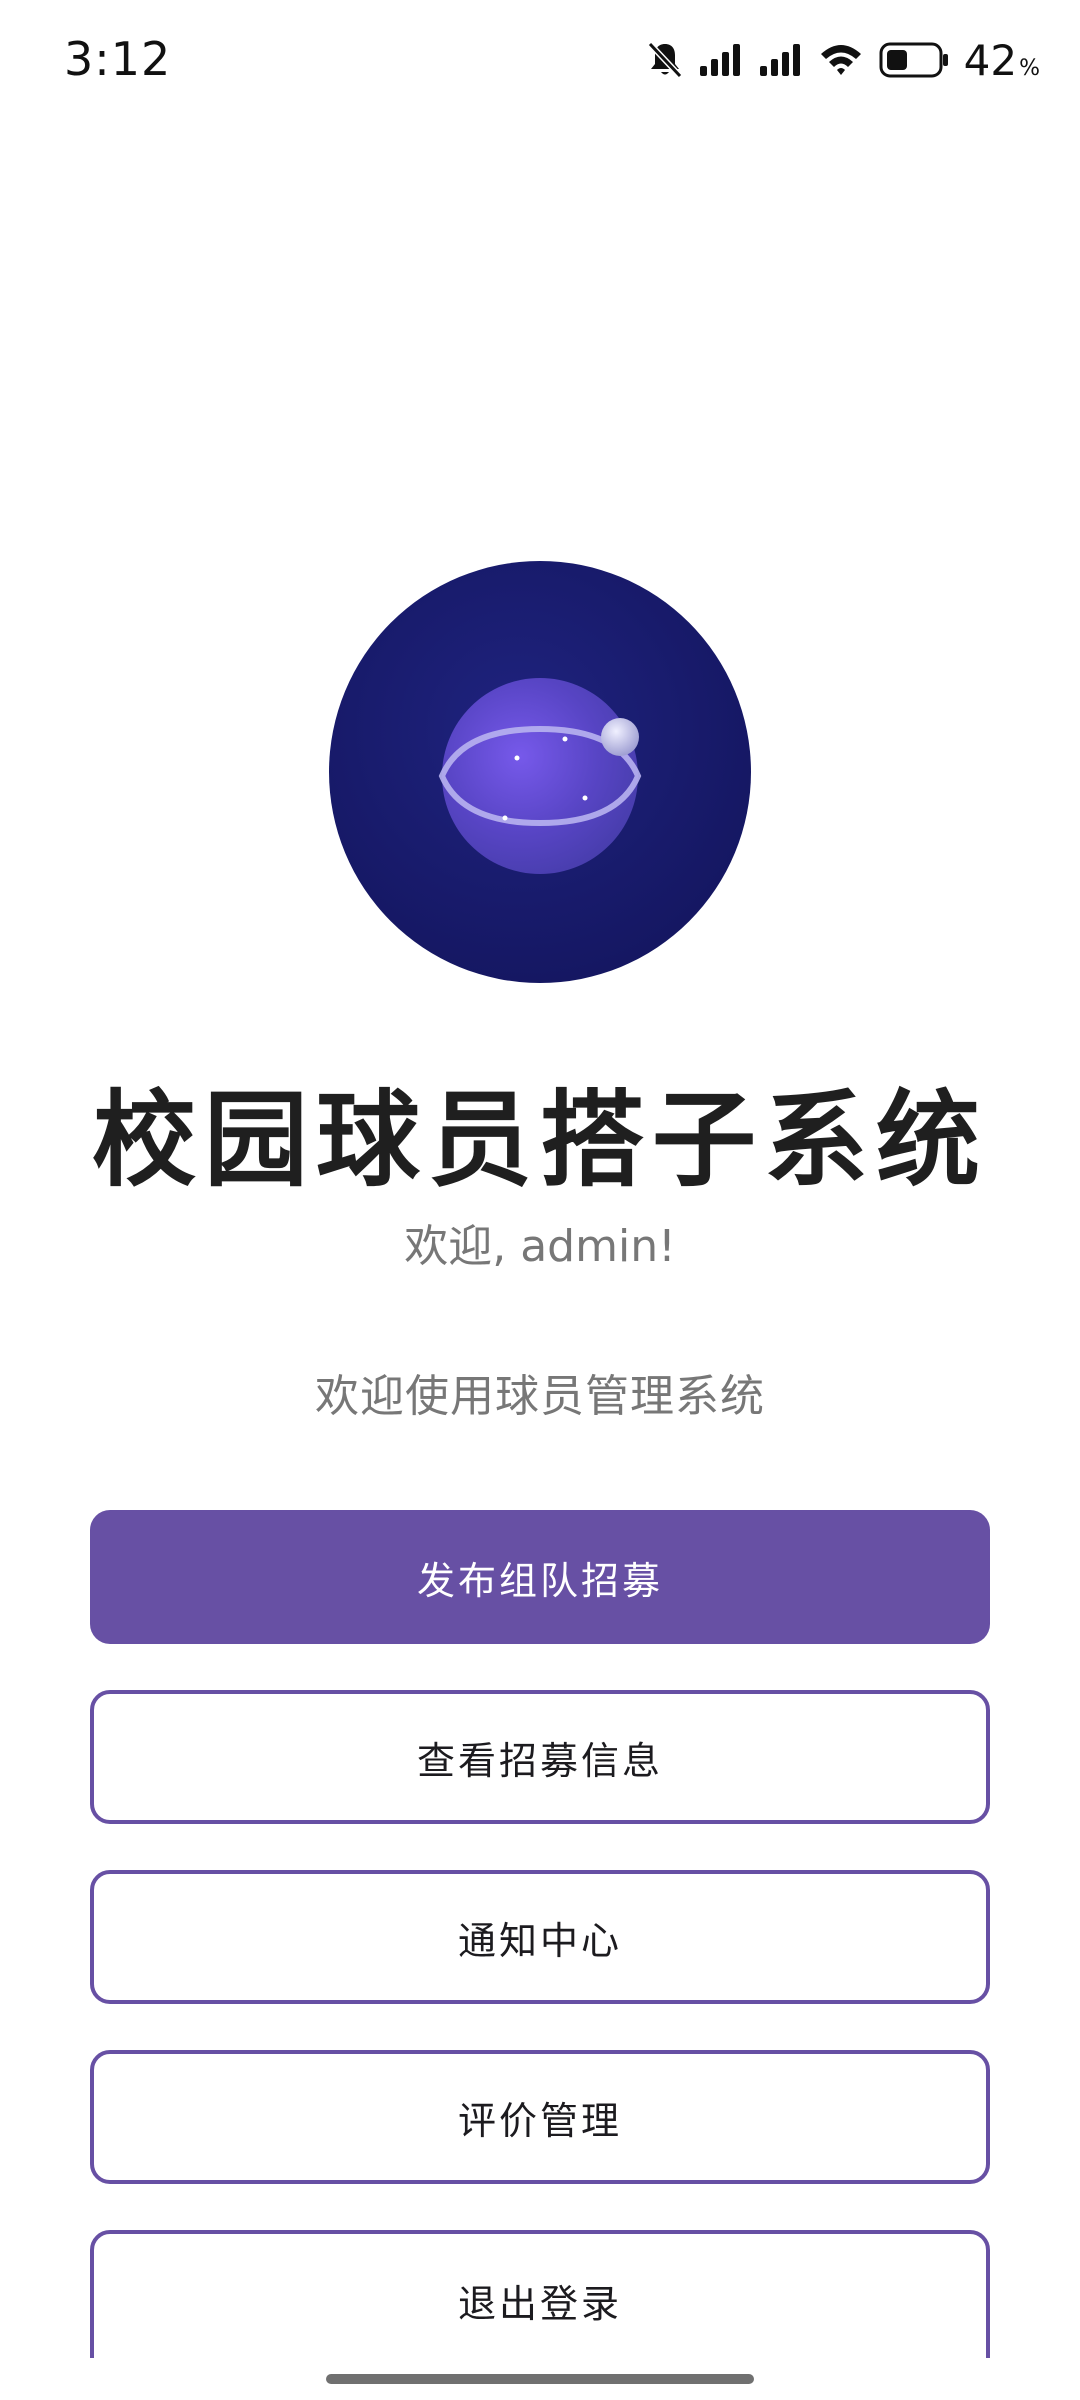 This screenshot has width=1080, height=2400. Describe the element at coordinates (540, 772) in the screenshot. I see `planet-logo-icon` at that location.